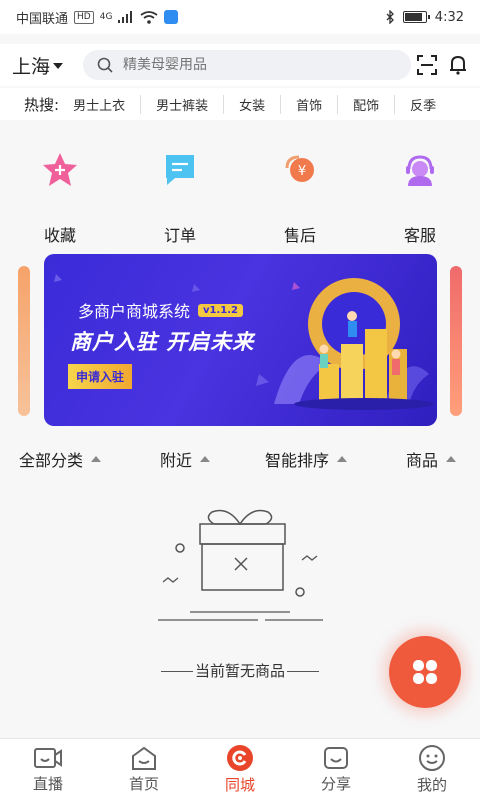 The height and width of the screenshot is (800, 480). What do you see at coordinates (336, 758) in the screenshot?
I see `share-icon` at bounding box center [336, 758].